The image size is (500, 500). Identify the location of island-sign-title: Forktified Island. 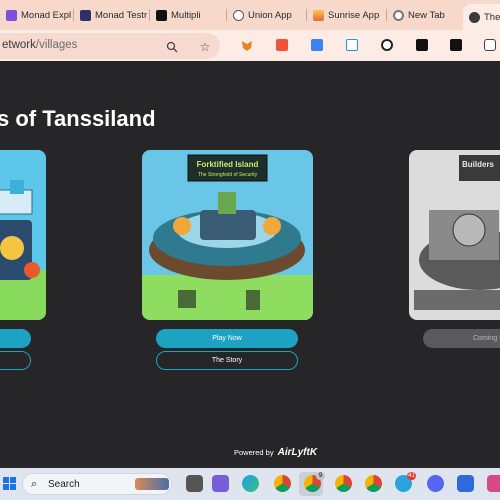
(228, 164).